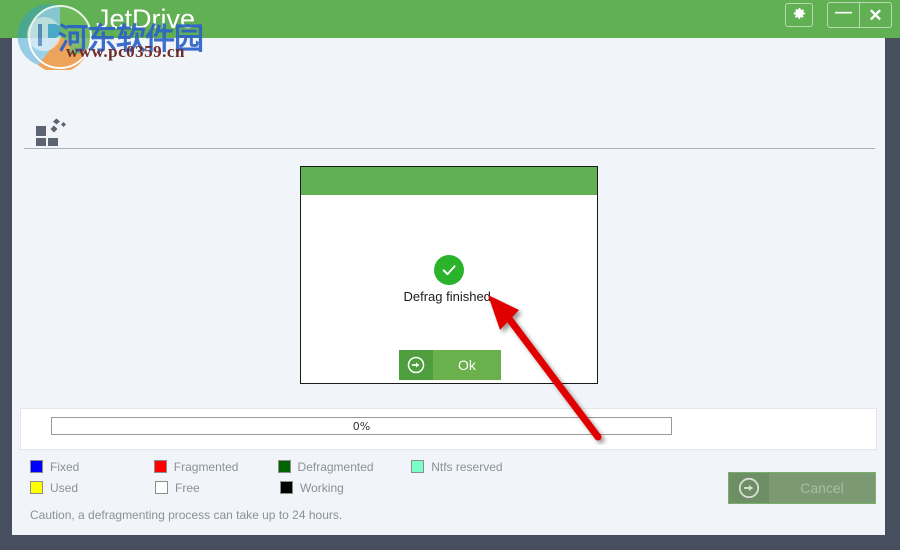 Image resolution: width=900 pixels, height=550 pixels. I want to click on dialog-title-bar, so click(449, 181).